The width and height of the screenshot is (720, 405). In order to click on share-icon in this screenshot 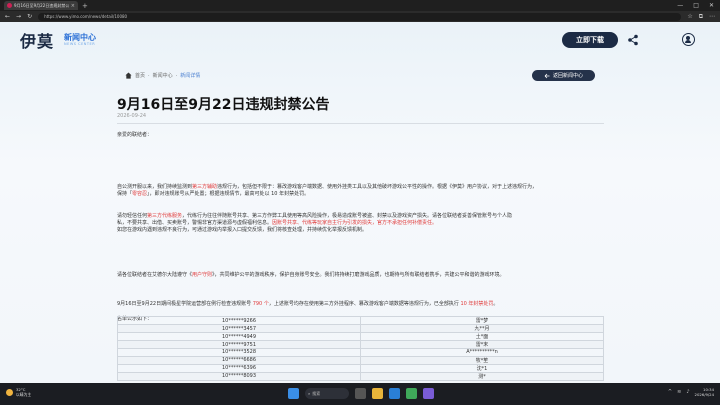, I will do `click(633, 40)`.